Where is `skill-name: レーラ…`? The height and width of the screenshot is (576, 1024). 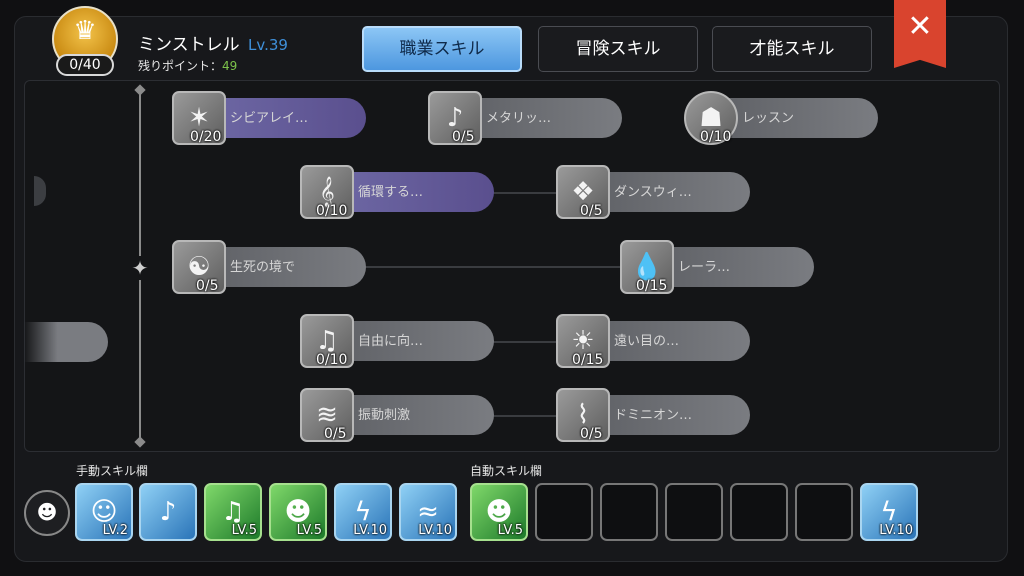
skill-name: レーラ… is located at coordinates (704, 267).